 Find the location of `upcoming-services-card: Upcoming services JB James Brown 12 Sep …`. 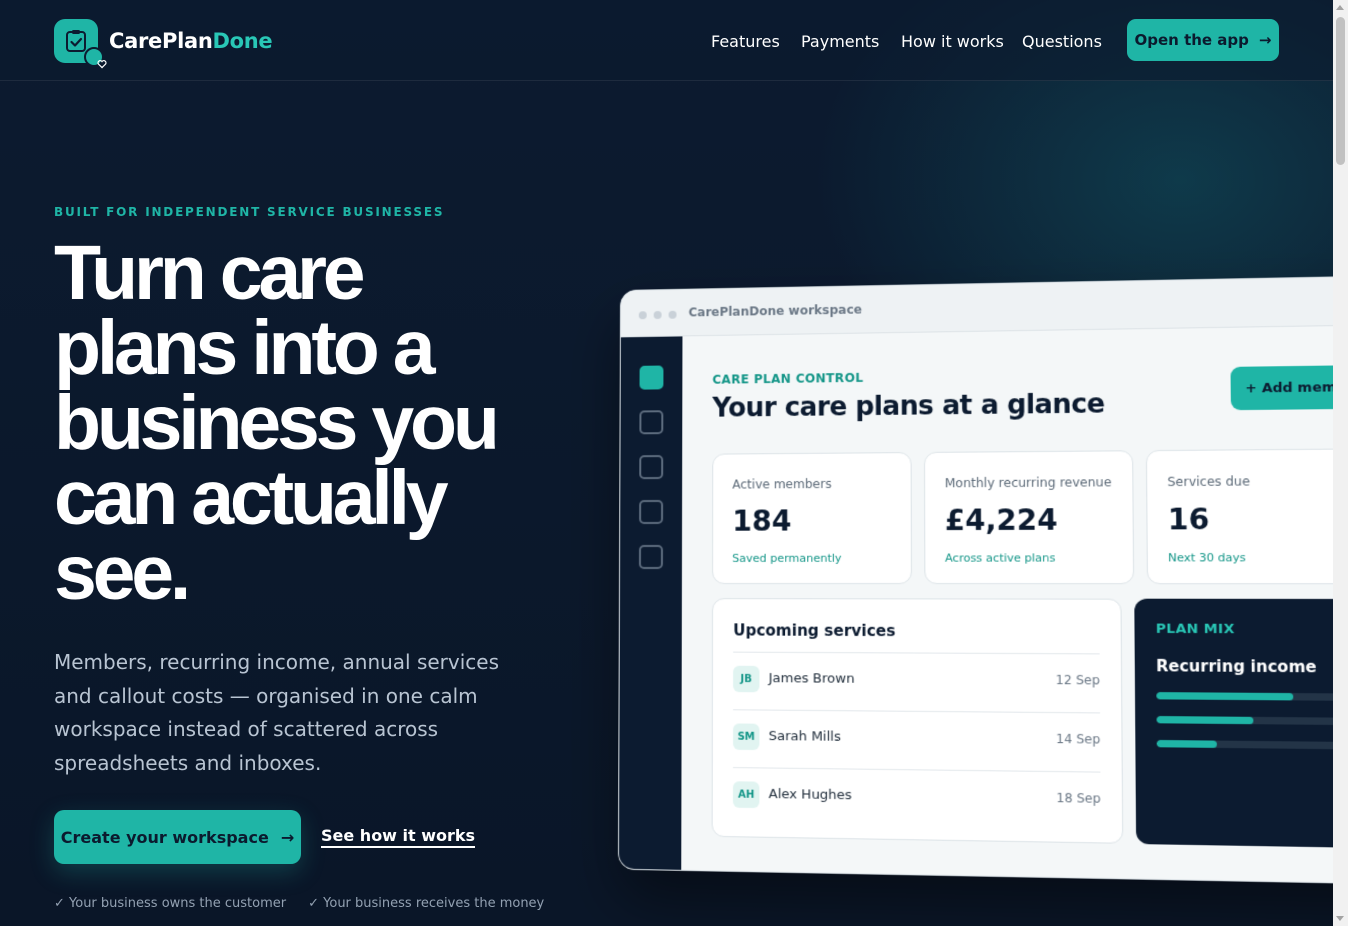

upcoming-services-card: Upcoming services JB James Brown 12 Sep … is located at coordinates (917, 721).